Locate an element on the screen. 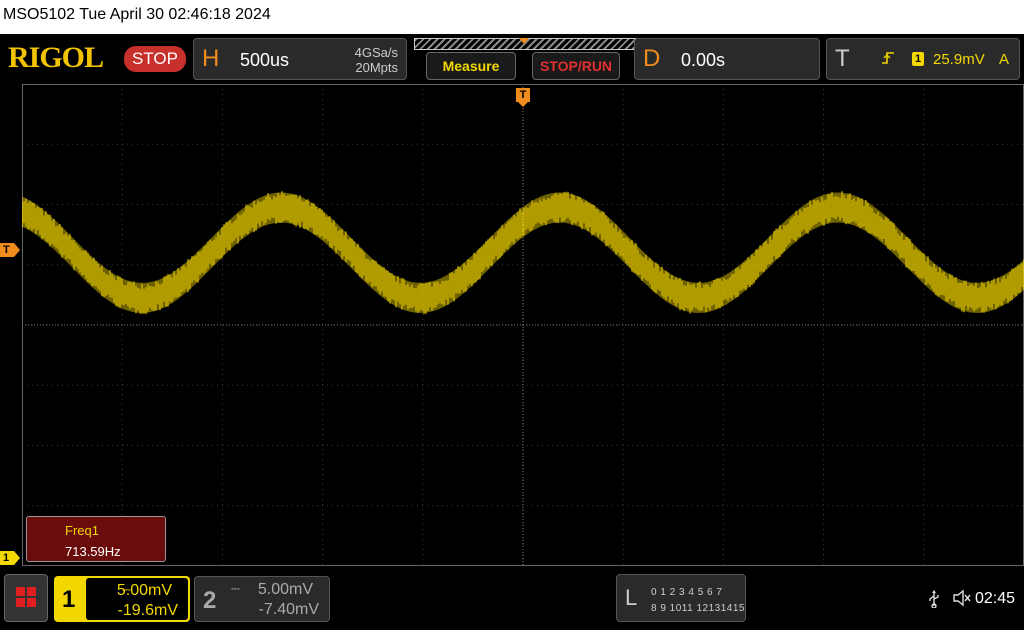  logic-channels-row-2: 8 9 1011 12131415 is located at coordinates (698, 608).